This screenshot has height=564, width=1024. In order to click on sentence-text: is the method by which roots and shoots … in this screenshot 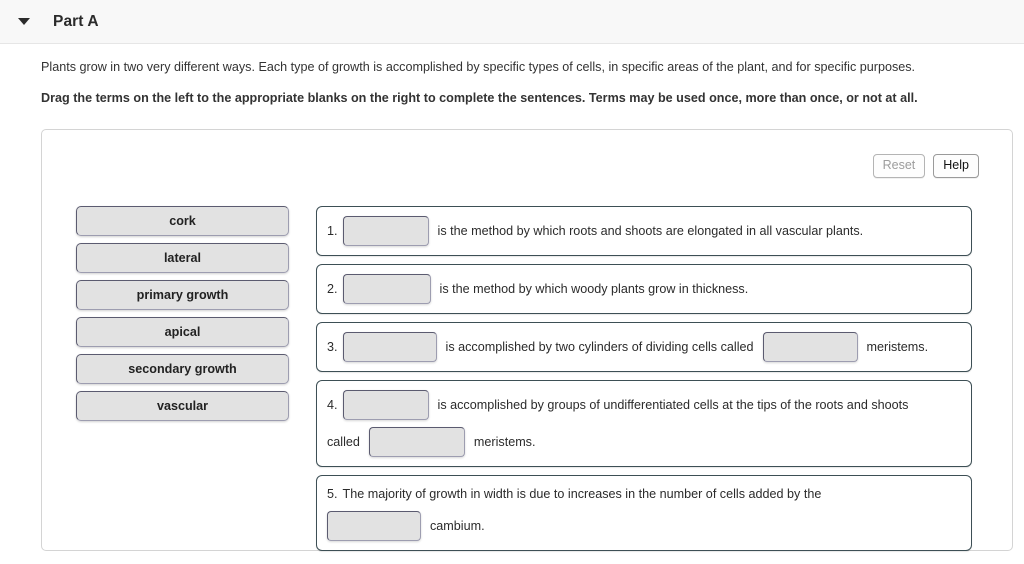, I will do `click(650, 230)`.